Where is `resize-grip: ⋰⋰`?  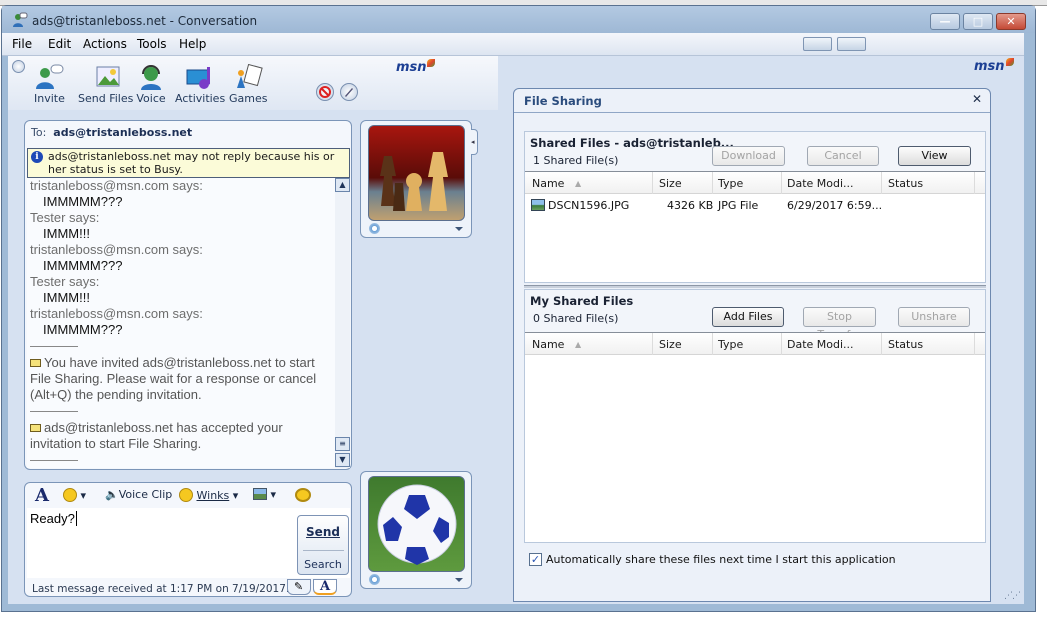
resize-grip: ⋰⋰ is located at coordinates (1012, 596).